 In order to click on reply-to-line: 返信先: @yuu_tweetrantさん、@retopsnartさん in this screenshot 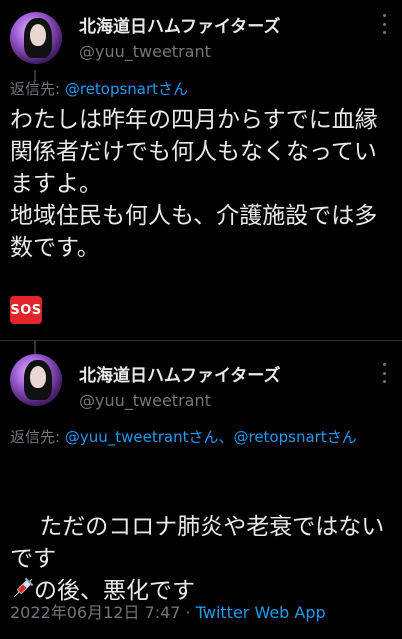, I will do `click(200, 437)`.